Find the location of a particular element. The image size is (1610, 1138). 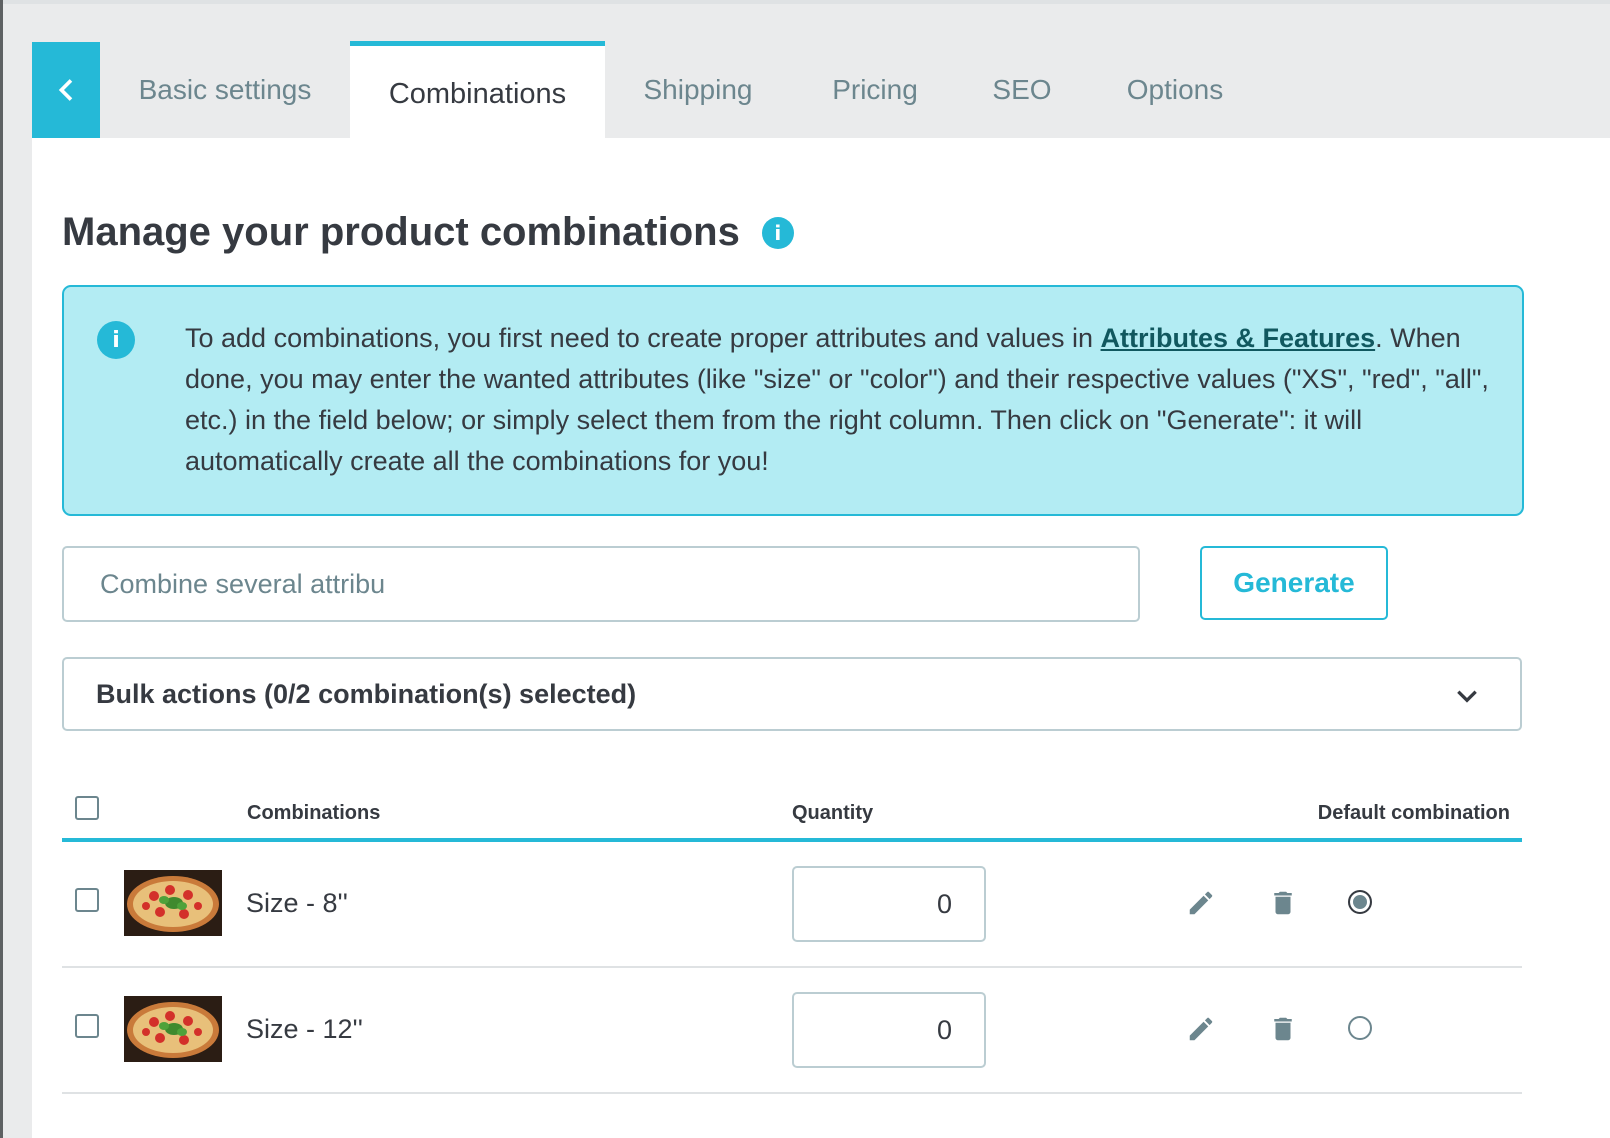

tab-pricing: Pricing is located at coordinates (875, 90).